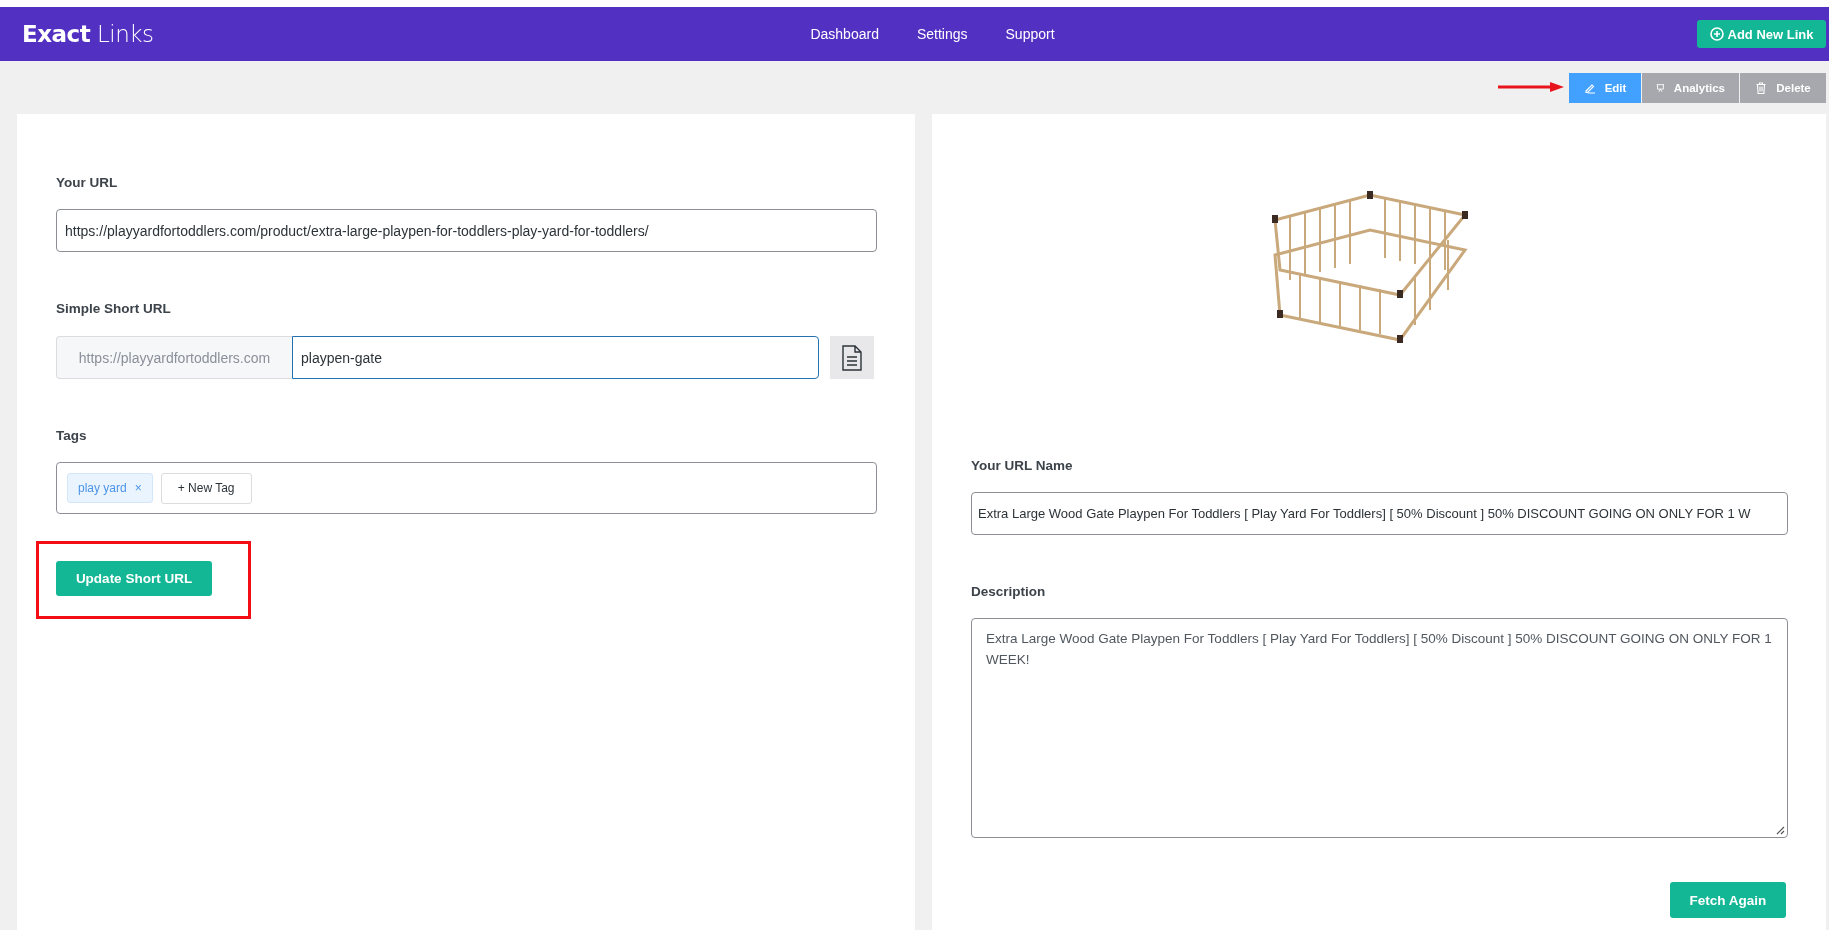 Image resolution: width=1829 pixels, height=930 pixels. I want to click on resize-grip-icon, so click(1780, 830).